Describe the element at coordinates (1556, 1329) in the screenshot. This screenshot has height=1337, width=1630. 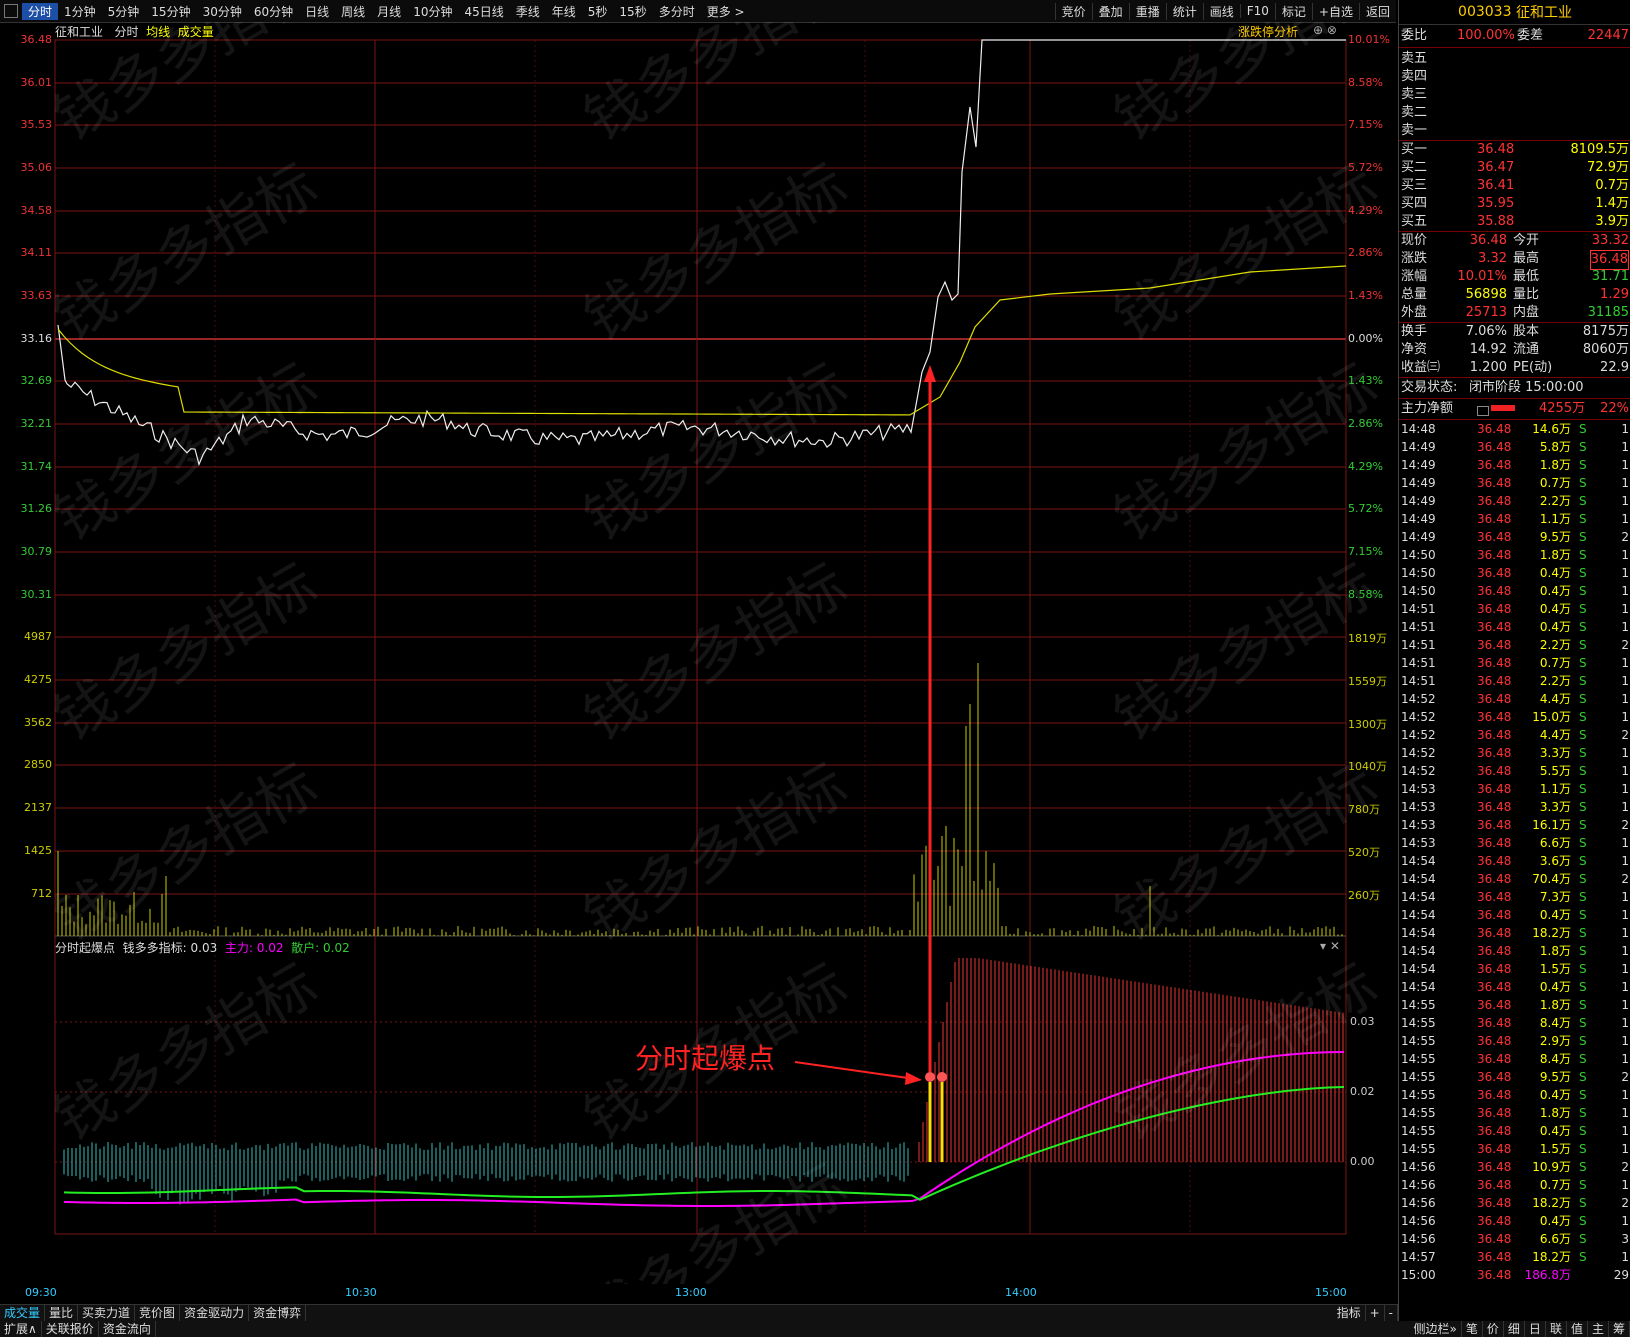
I see `sidebar-tab: 联` at that location.